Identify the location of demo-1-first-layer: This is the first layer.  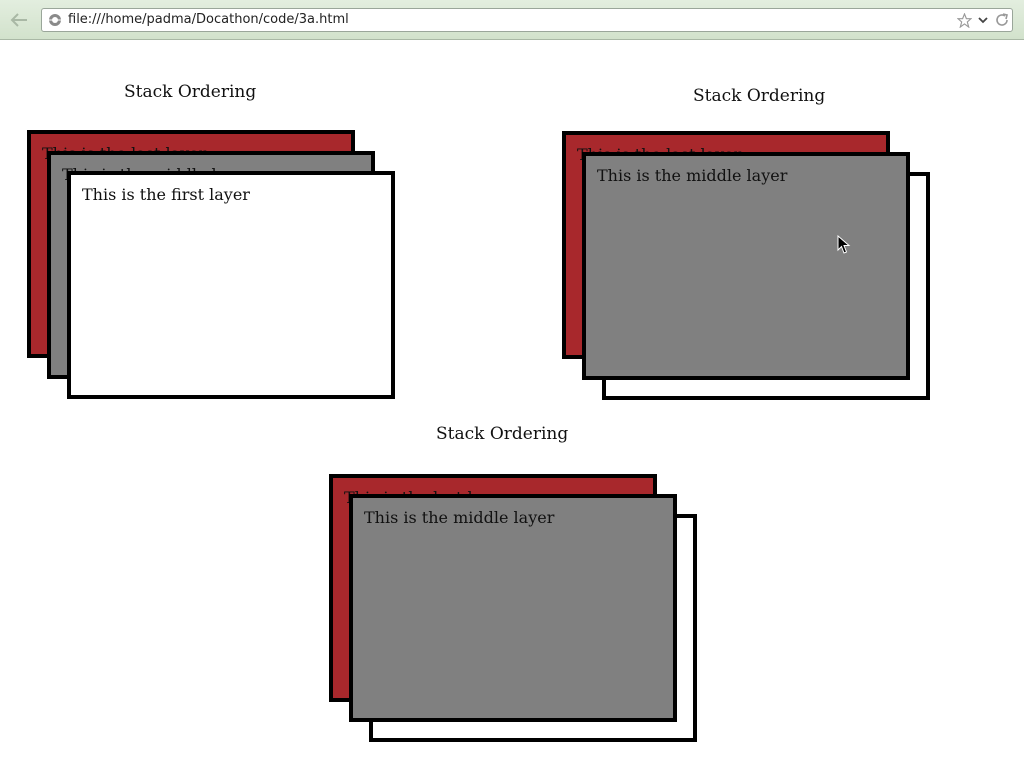
(231, 285).